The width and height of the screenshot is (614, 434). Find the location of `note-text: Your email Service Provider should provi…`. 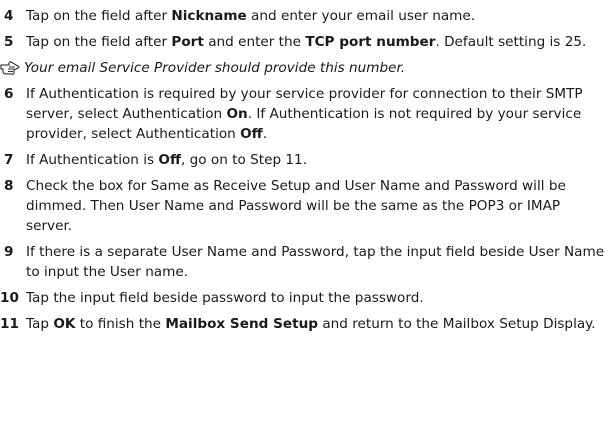

note-text: Your email Service Provider should provi… is located at coordinates (215, 68).